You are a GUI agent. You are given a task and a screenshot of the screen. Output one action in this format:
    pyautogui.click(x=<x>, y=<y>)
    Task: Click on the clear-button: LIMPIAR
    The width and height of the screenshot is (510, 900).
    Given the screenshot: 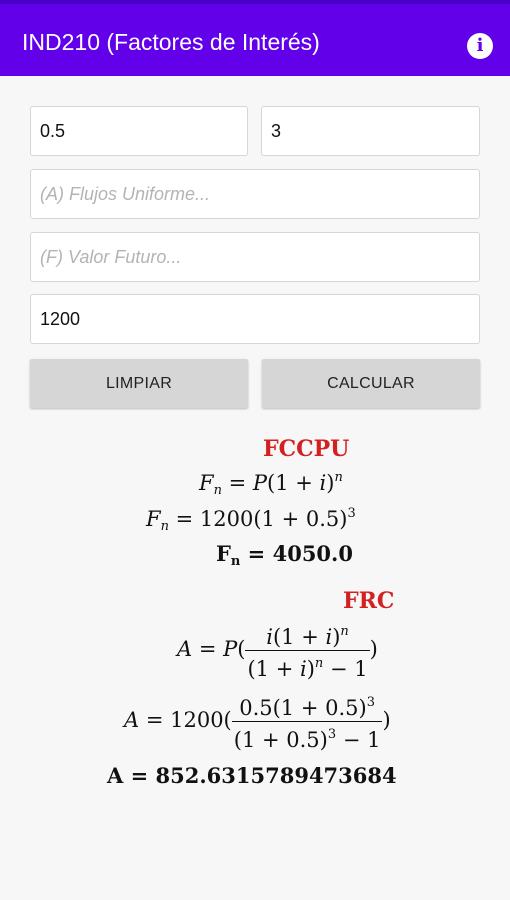 What is the action you would take?
    pyautogui.click(x=139, y=383)
    